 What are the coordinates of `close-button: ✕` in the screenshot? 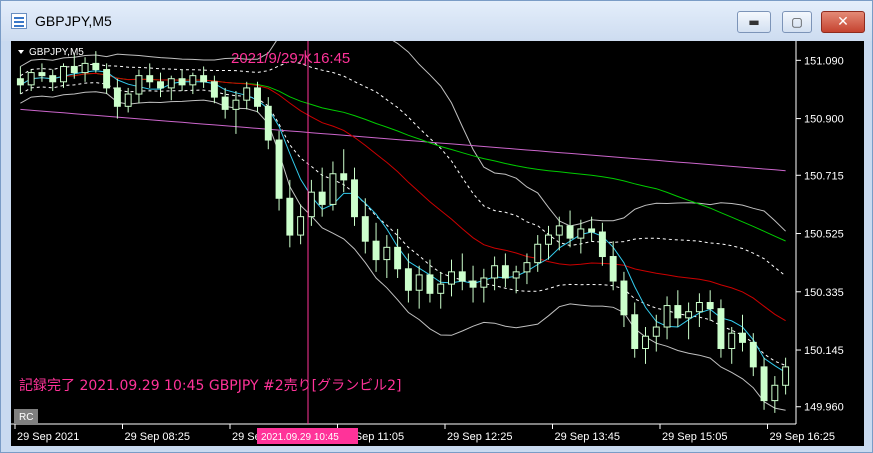 It's located at (843, 22).